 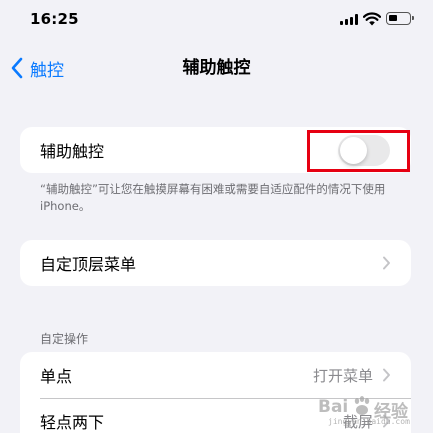 I want to click on wifi-icon, so click(x=372, y=19).